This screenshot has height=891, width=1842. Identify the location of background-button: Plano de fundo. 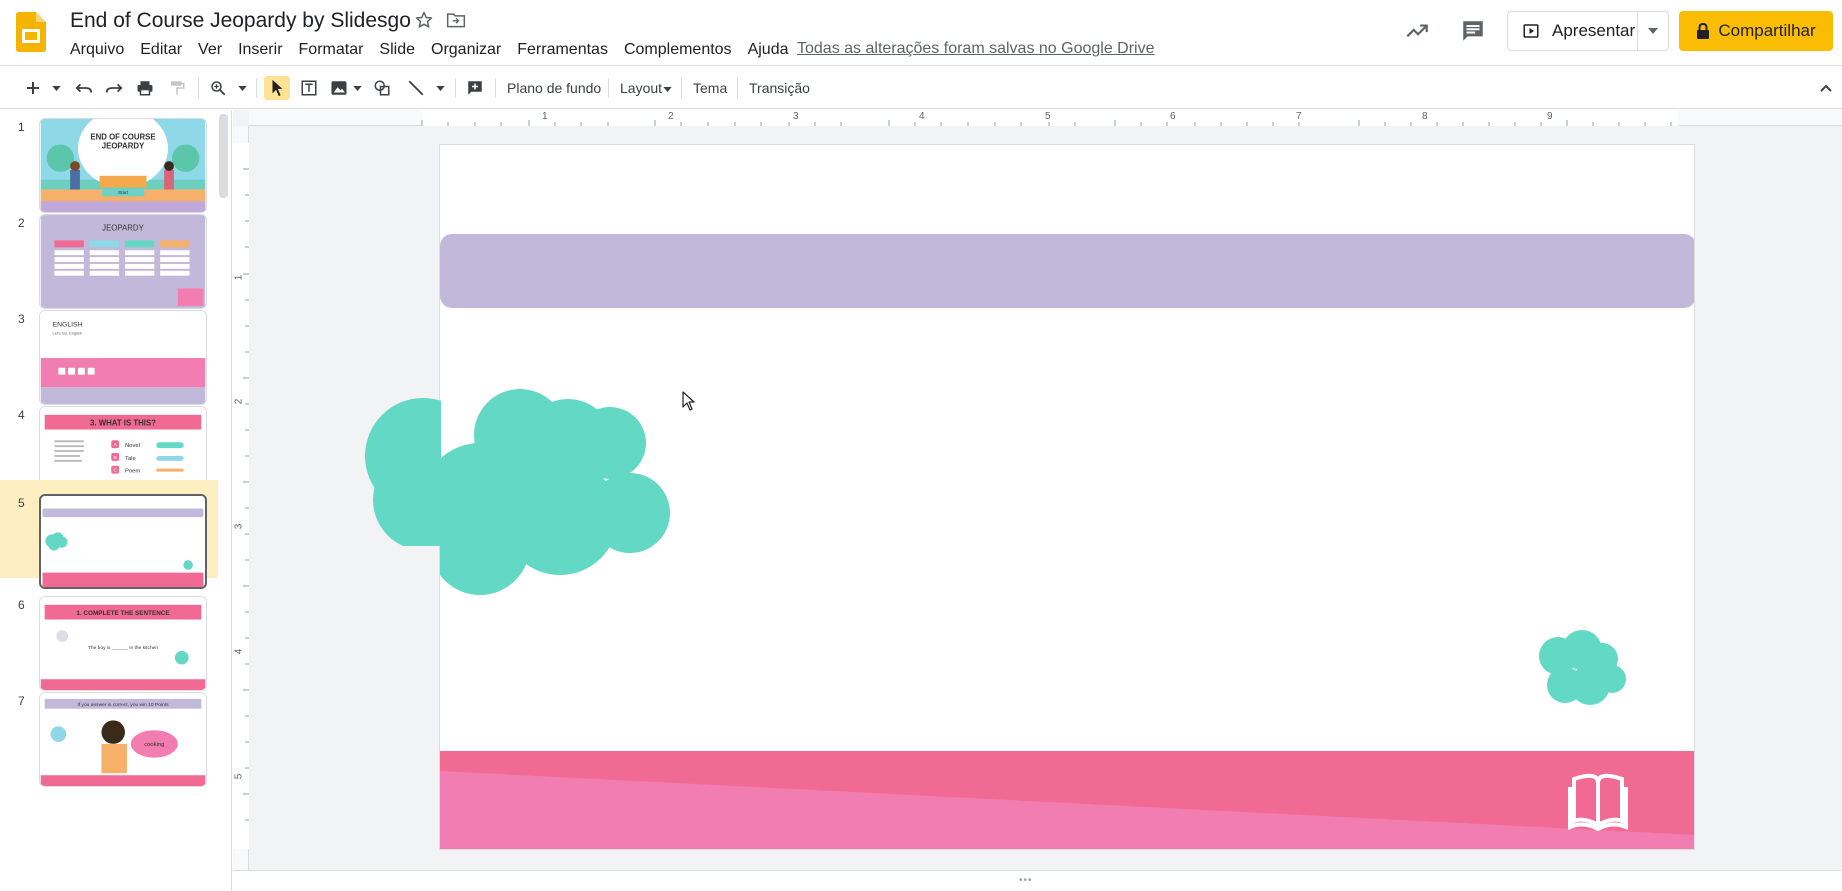
(554, 88).